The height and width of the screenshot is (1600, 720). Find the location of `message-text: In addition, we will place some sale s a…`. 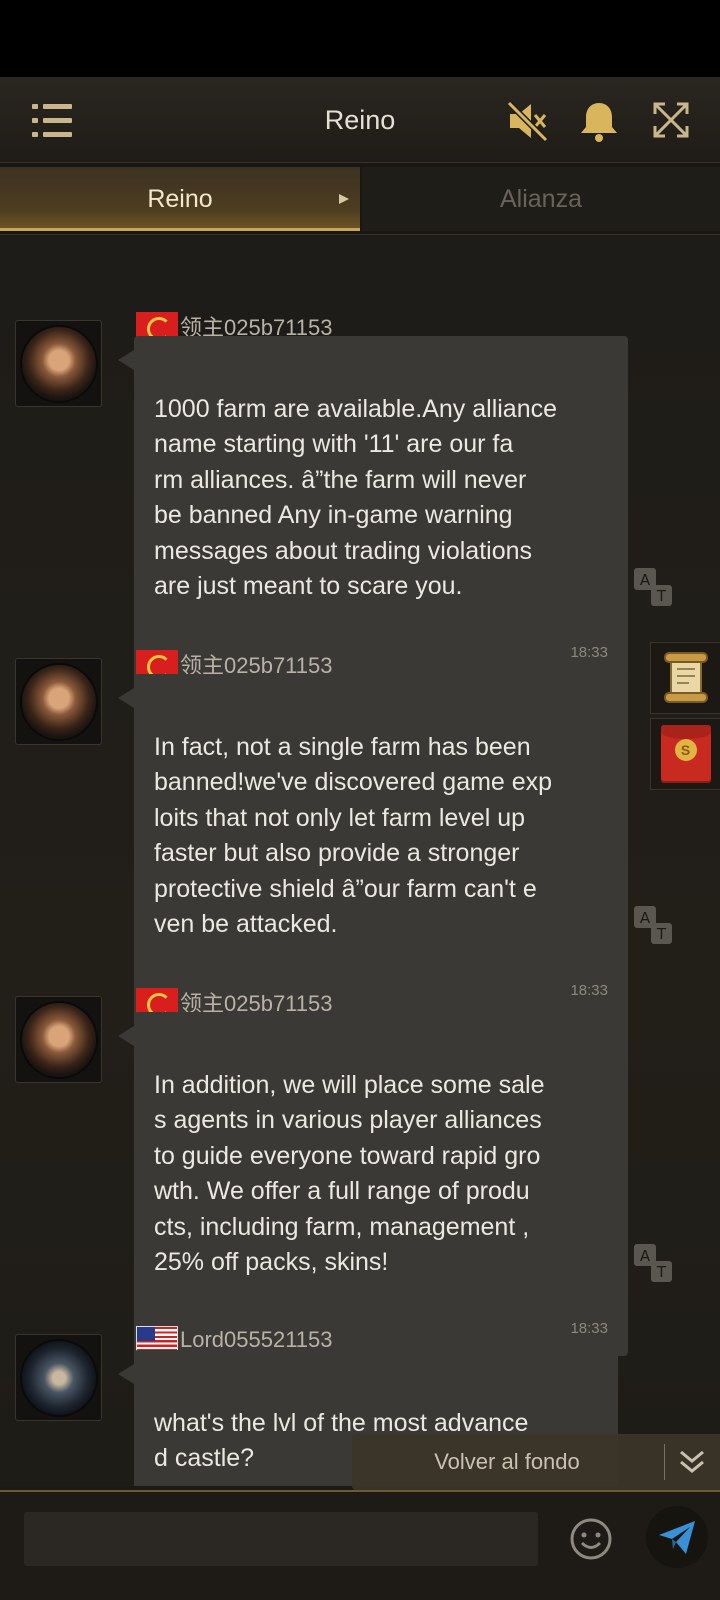

message-text: In addition, we will place some sale s a… is located at coordinates (349, 1173).